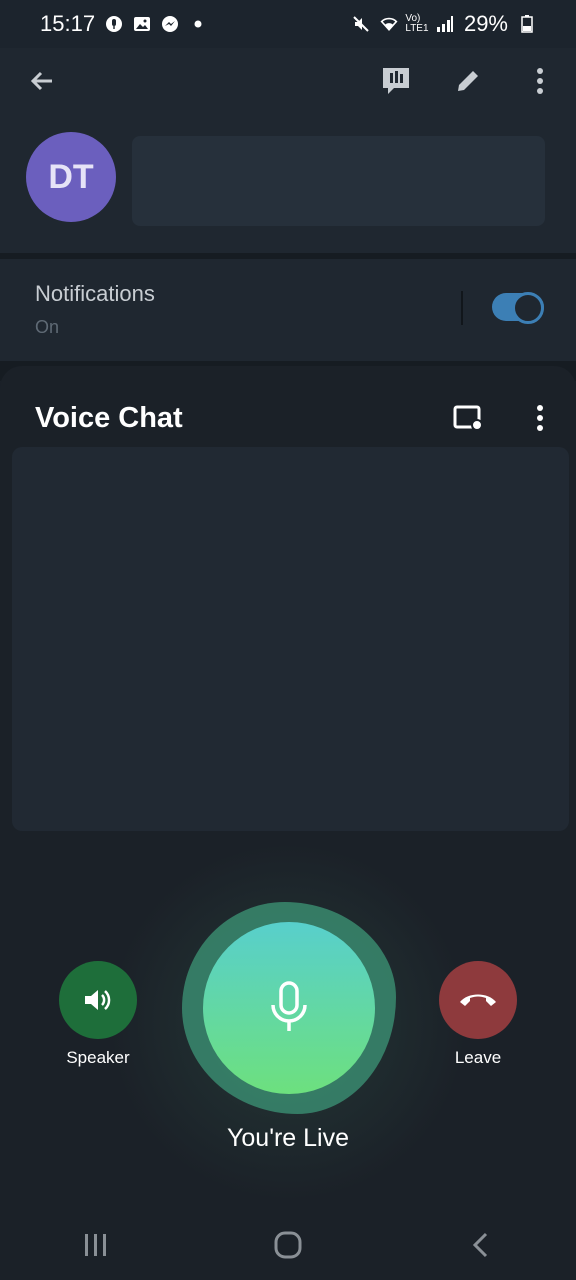 The image size is (576, 1280). What do you see at coordinates (47, 327) in the screenshot?
I see `notifications-status: On` at bounding box center [47, 327].